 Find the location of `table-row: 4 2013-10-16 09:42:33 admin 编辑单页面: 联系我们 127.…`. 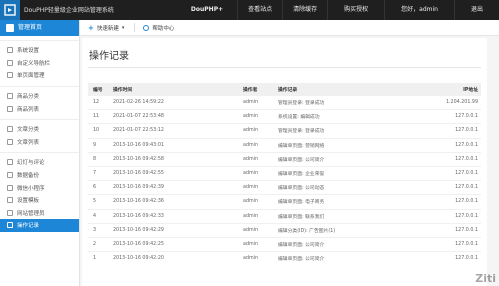

table-row: 4 2013-10-16 09:42:33 admin 编辑单页面: 联系我们 127.… is located at coordinates (284, 215).